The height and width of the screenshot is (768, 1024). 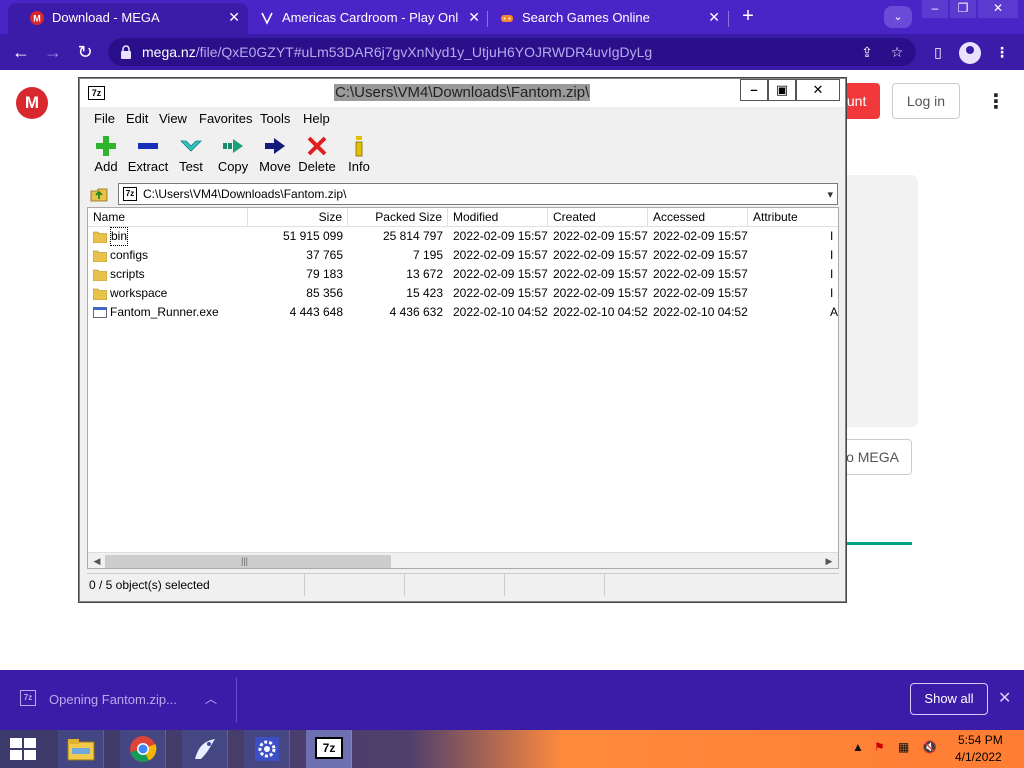 I want to click on add-button: Add, so click(x=106, y=155).